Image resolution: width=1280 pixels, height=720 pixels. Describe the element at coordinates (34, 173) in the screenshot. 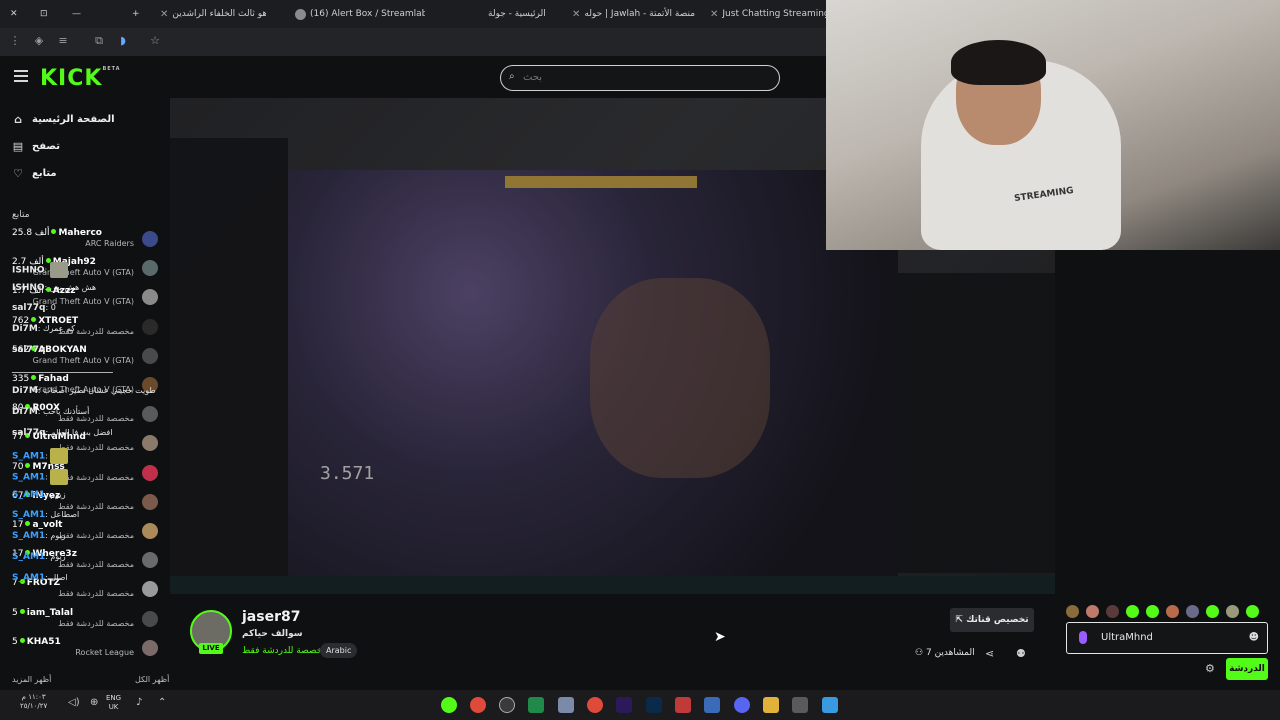

I see `sidebar-item-following: ♡ متابع` at that location.